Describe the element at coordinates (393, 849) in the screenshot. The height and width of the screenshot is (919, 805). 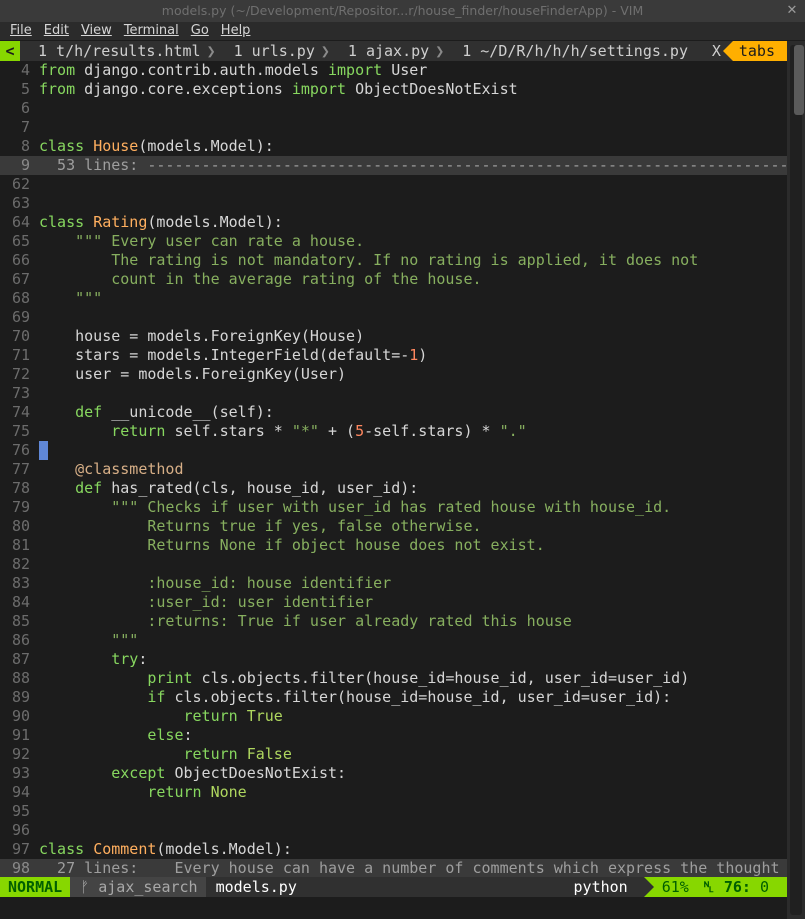
I see `code-line: 97 class Comment(models.Model):` at that location.